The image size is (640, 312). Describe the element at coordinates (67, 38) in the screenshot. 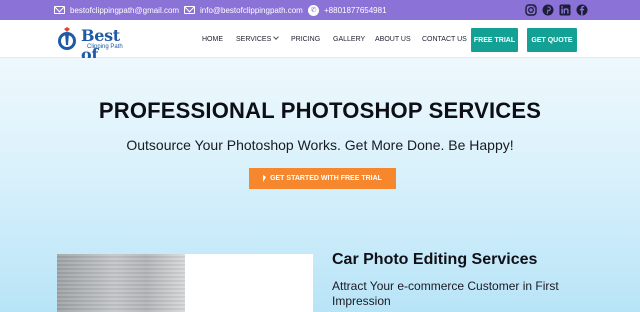

I see `logo-mark-icon` at that location.